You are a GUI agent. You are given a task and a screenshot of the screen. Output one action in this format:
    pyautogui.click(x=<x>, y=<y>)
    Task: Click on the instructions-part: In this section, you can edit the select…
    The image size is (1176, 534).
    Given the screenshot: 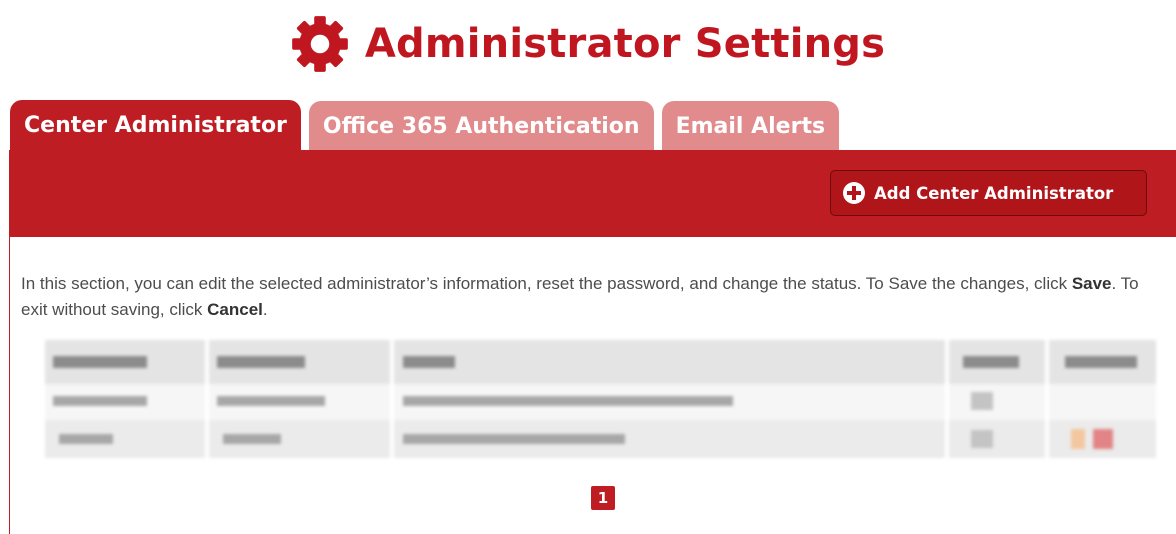 What is the action you would take?
    pyautogui.click(x=546, y=283)
    